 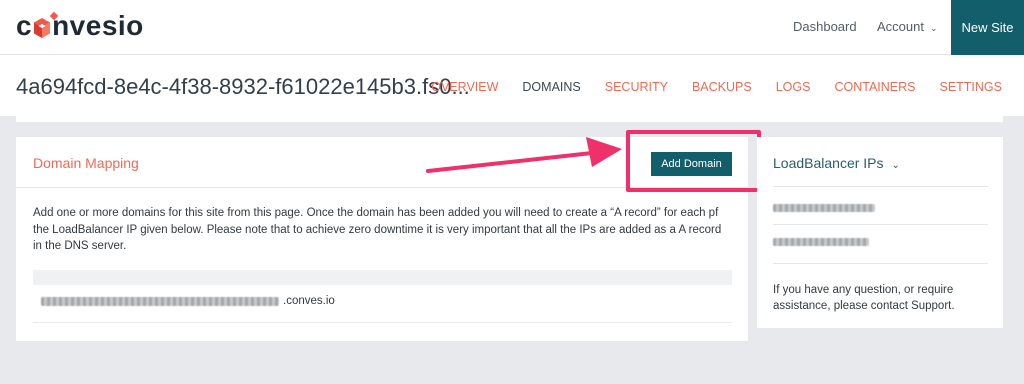 I want to click on convesio-logo: c nvesio, so click(x=80, y=26).